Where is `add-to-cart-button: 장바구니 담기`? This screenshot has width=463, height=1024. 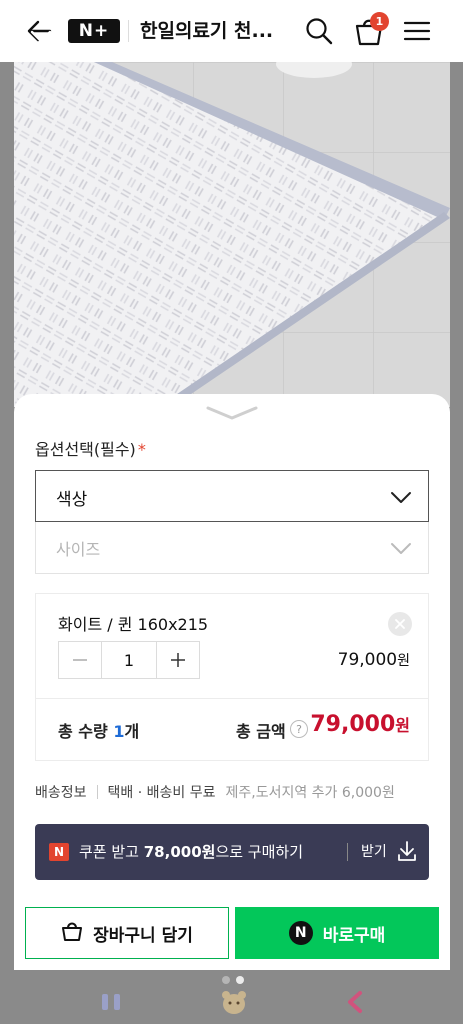
add-to-cart-button: 장바구니 담기 is located at coordinates (127, 933).